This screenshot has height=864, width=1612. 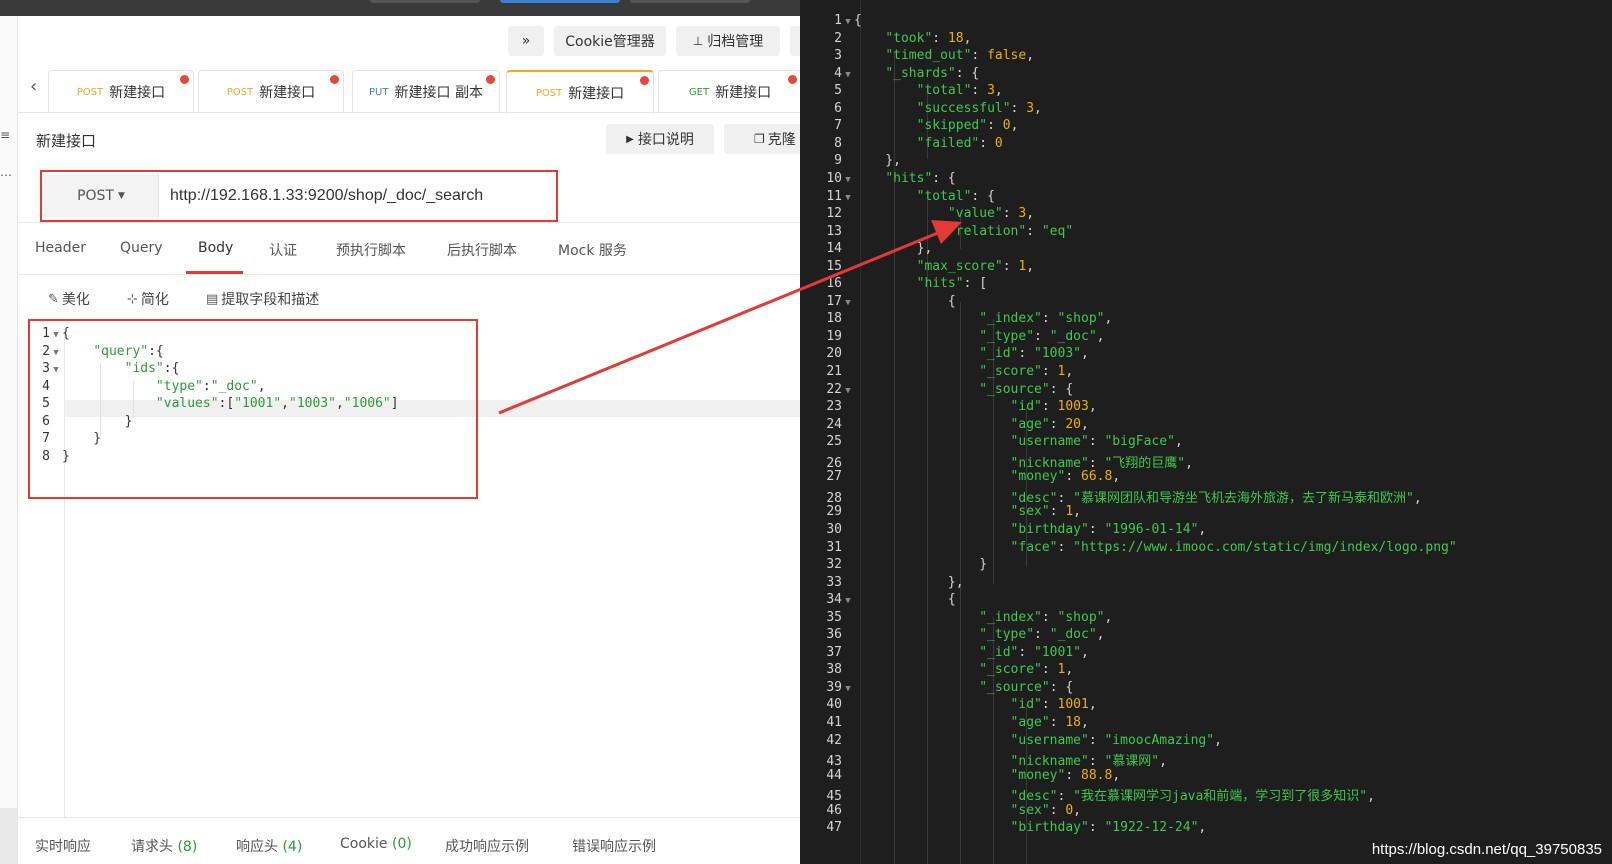 What do you see at coordinates (592, 250) in the screenshot?
I see `tab-mock: Mock 服务` at bounding box center [592, 250].